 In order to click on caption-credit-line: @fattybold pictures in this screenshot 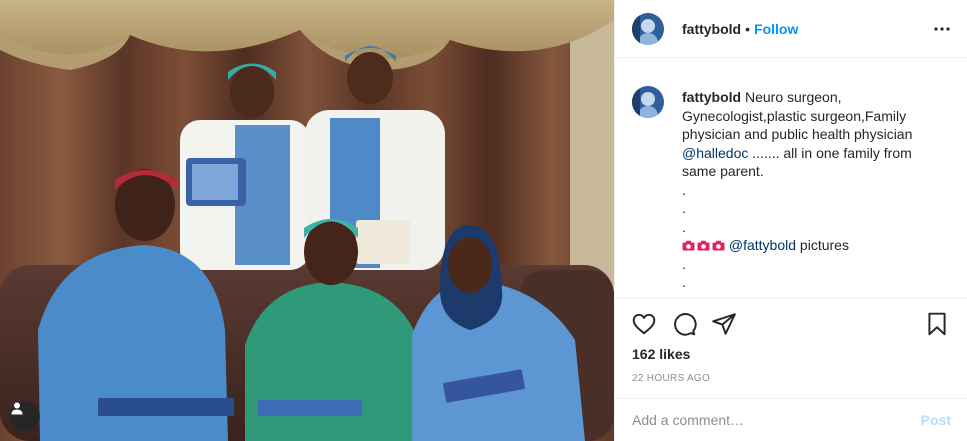, I will do `click(811, 245)`.